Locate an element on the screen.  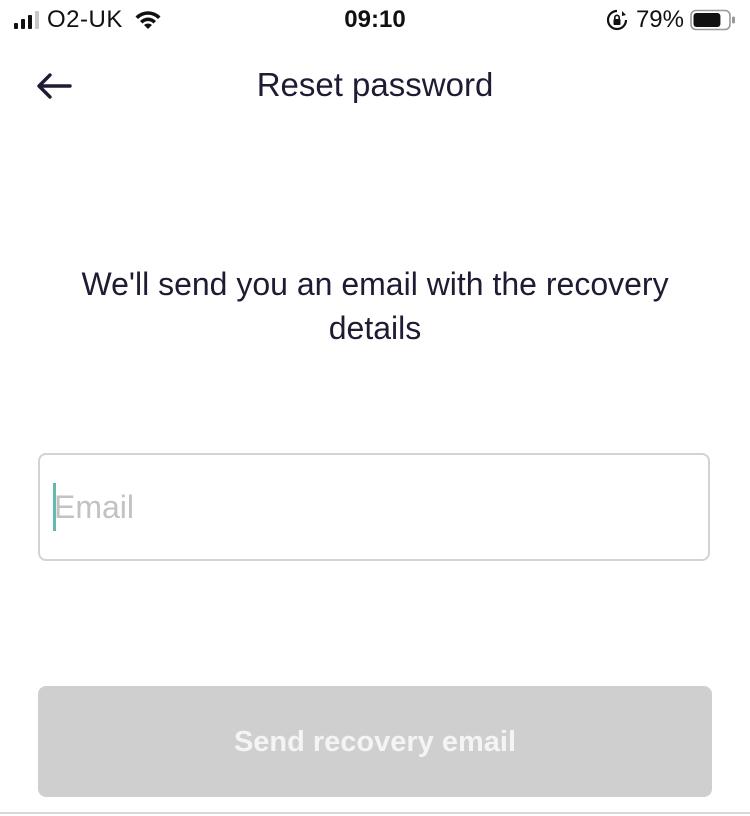
email-field is located at coordinates (374, 507).